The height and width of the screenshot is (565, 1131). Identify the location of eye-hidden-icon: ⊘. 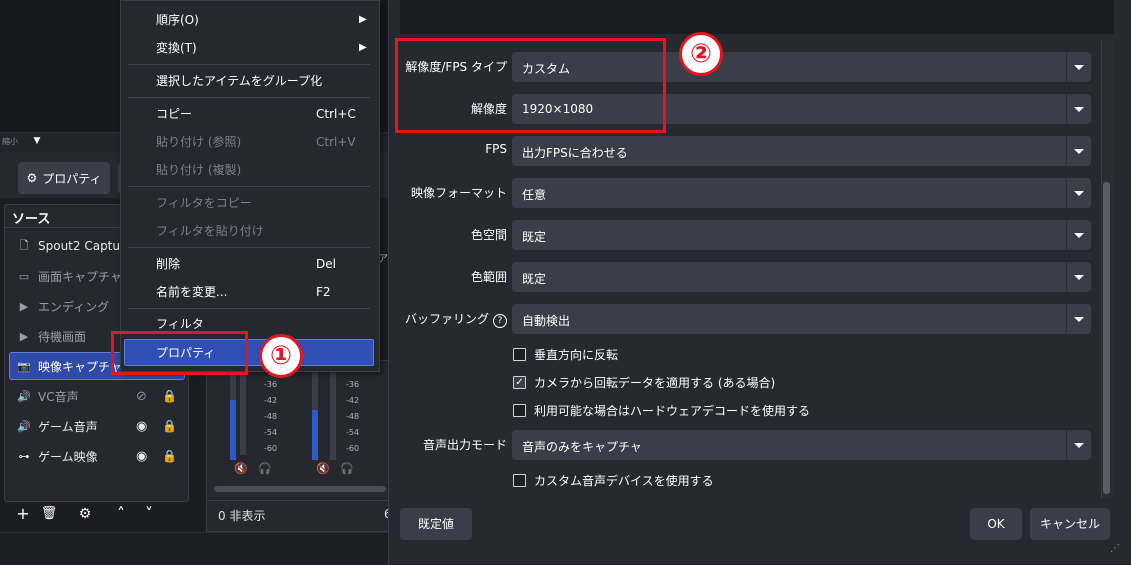
(144, 396).